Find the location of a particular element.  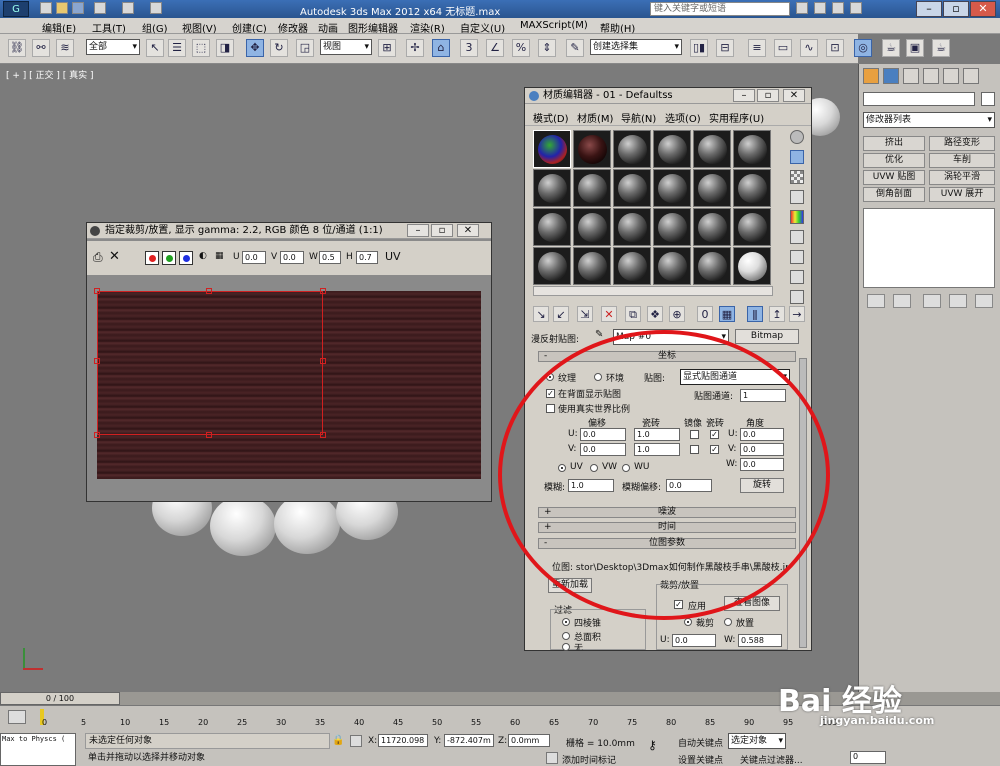

modifier-stack-list is located at coordinates (929, 248).